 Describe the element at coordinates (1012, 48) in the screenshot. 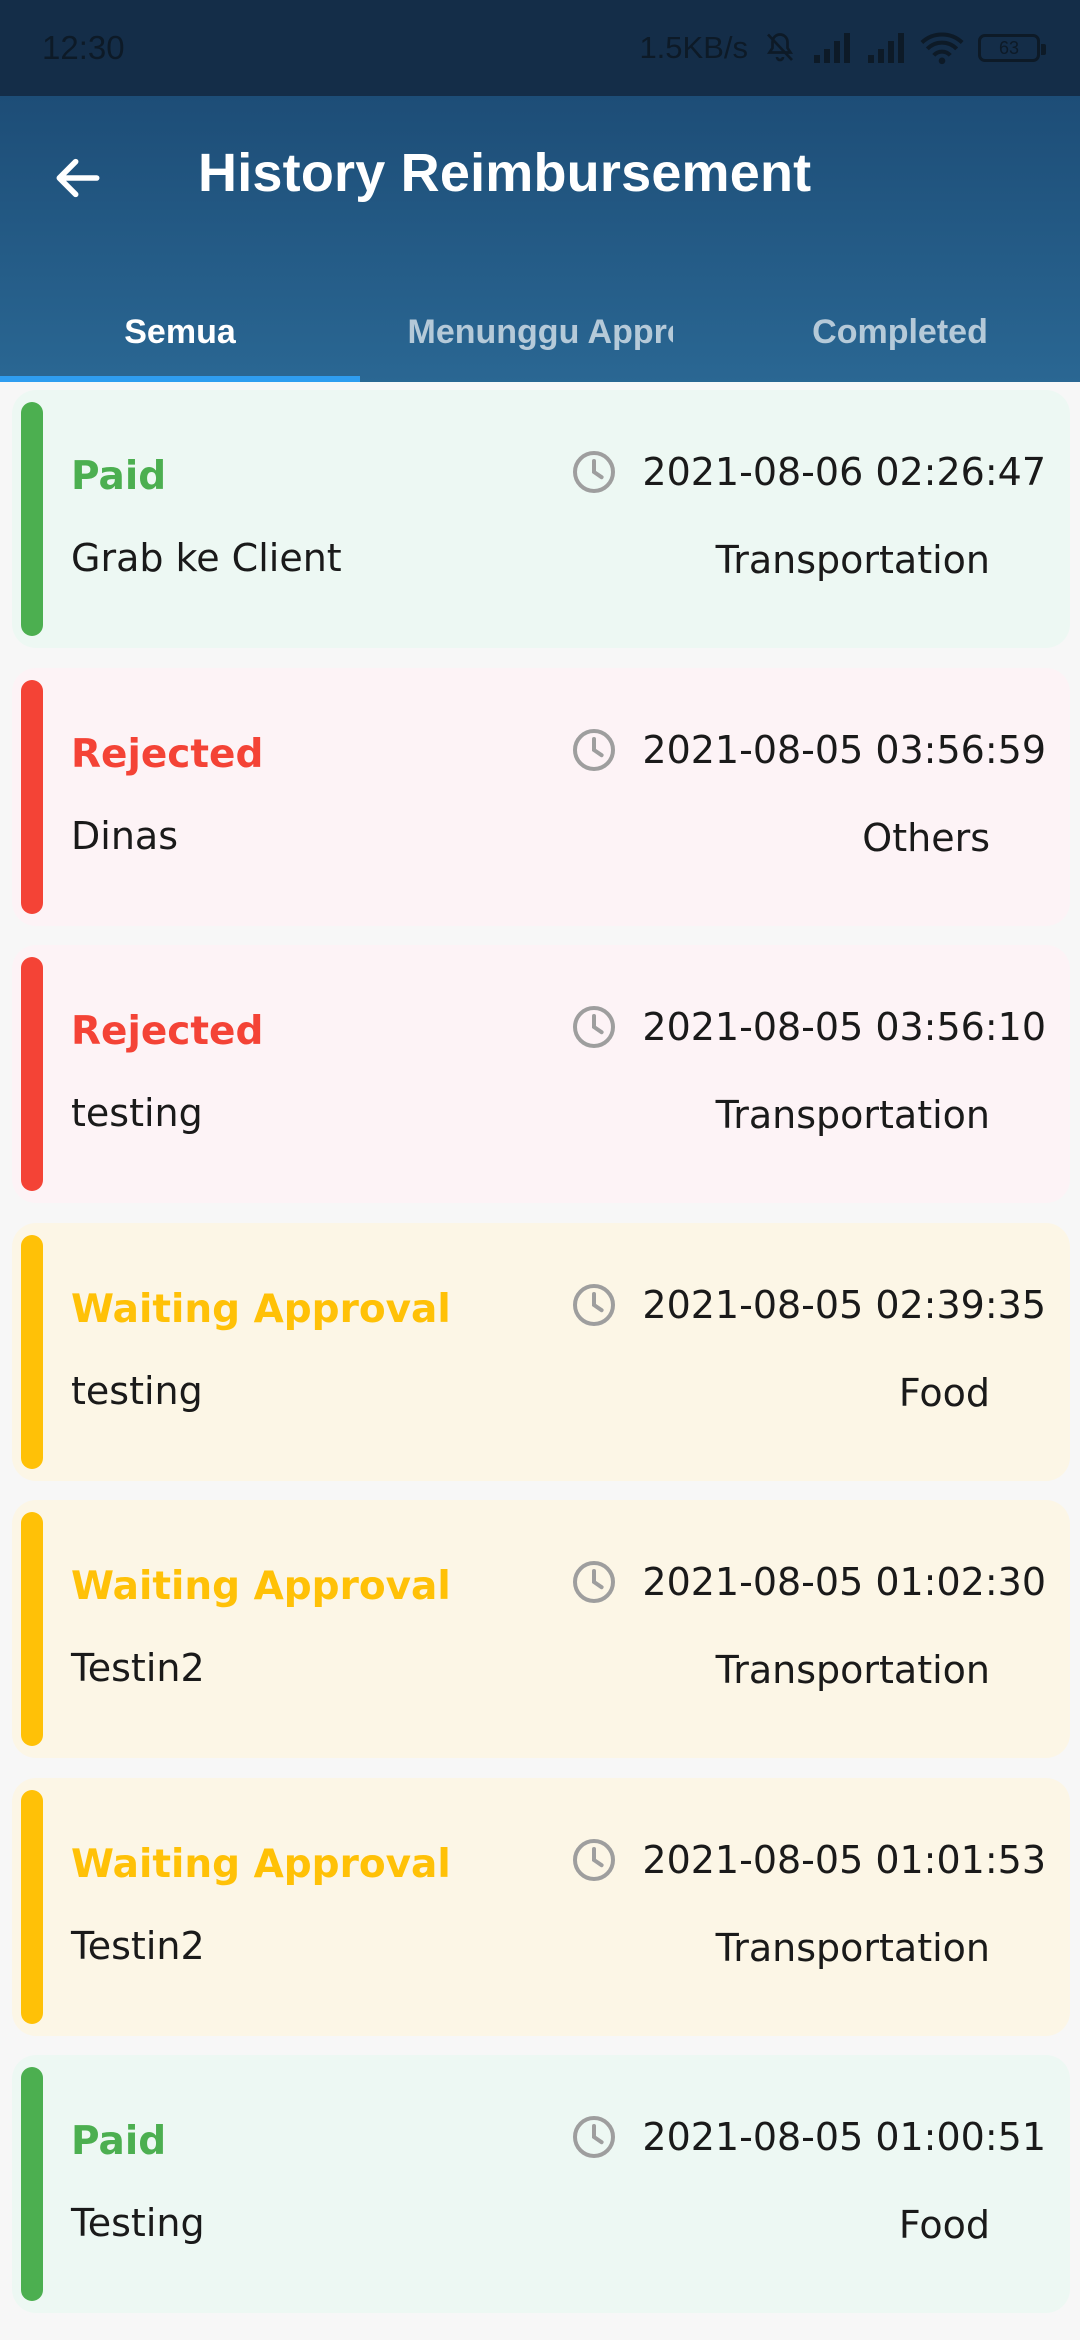

I see `battery-icon: 63` at that location.